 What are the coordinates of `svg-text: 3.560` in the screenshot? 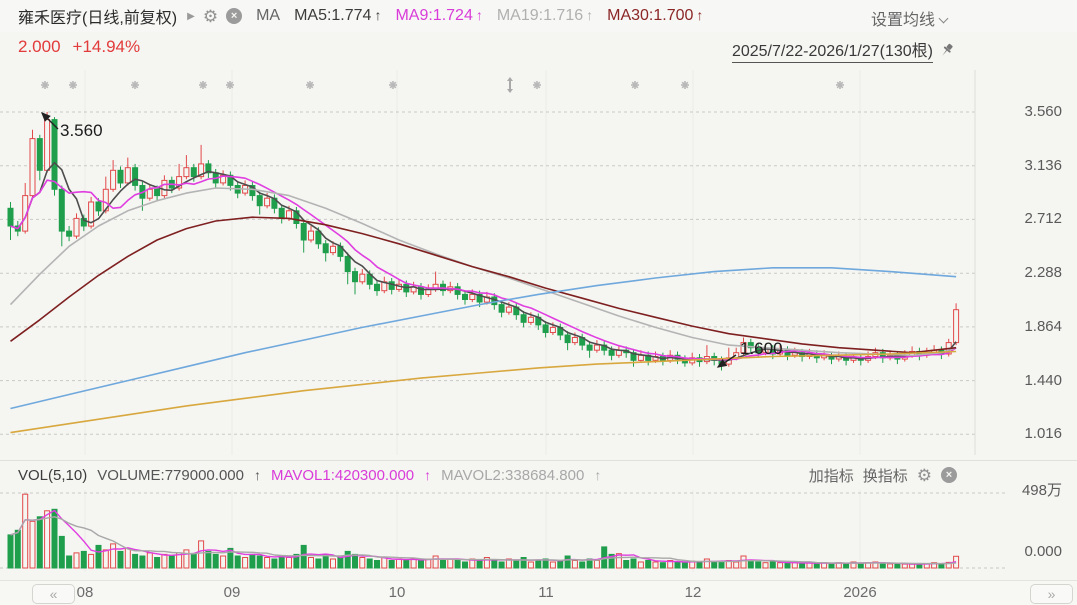 It's located at (81, 130).